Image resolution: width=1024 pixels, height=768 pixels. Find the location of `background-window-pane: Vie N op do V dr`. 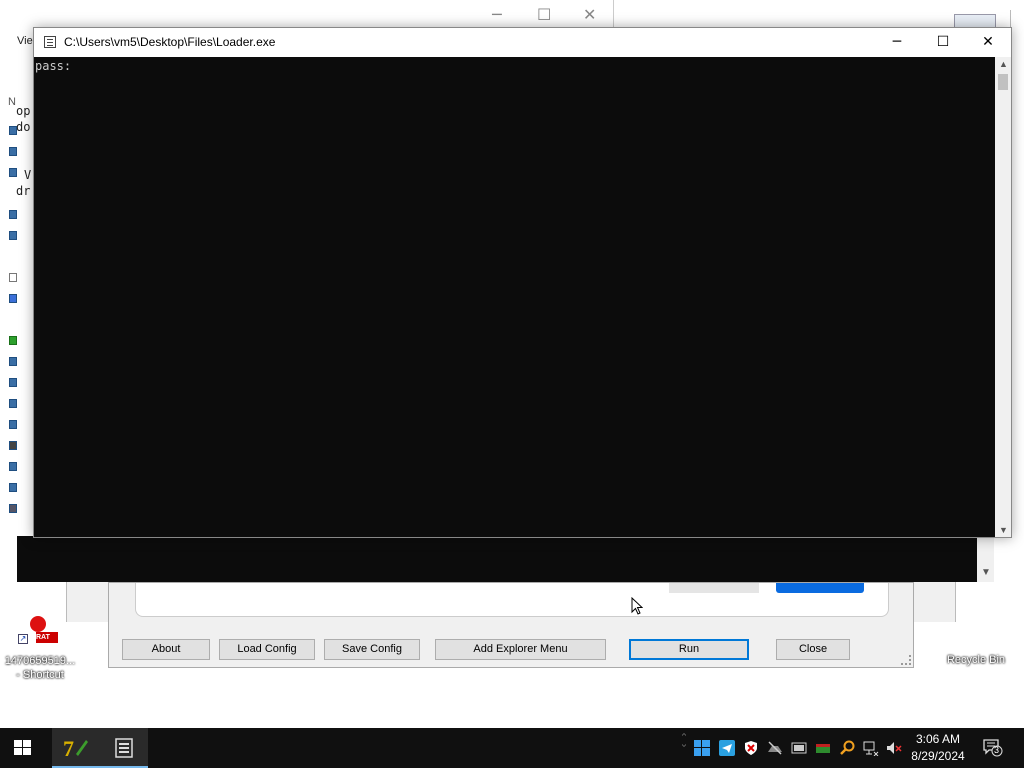

background-window-pane: Vie N op do V dr is located at coordinates (17, 286).